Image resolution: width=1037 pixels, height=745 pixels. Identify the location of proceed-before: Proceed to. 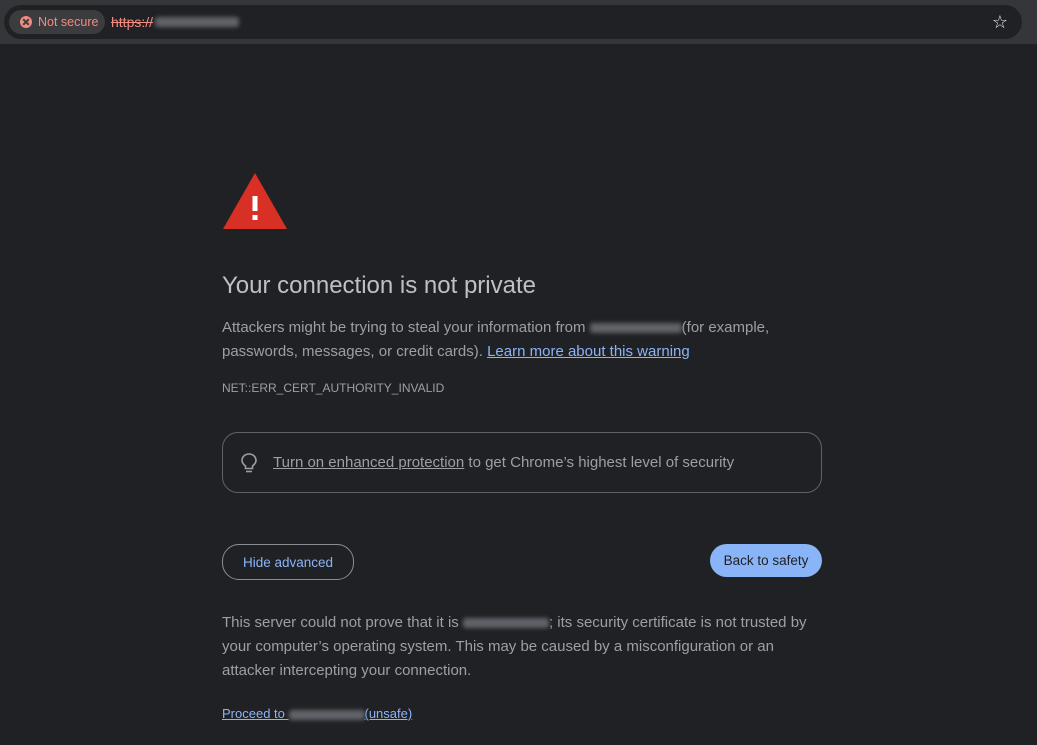
(255, 713).